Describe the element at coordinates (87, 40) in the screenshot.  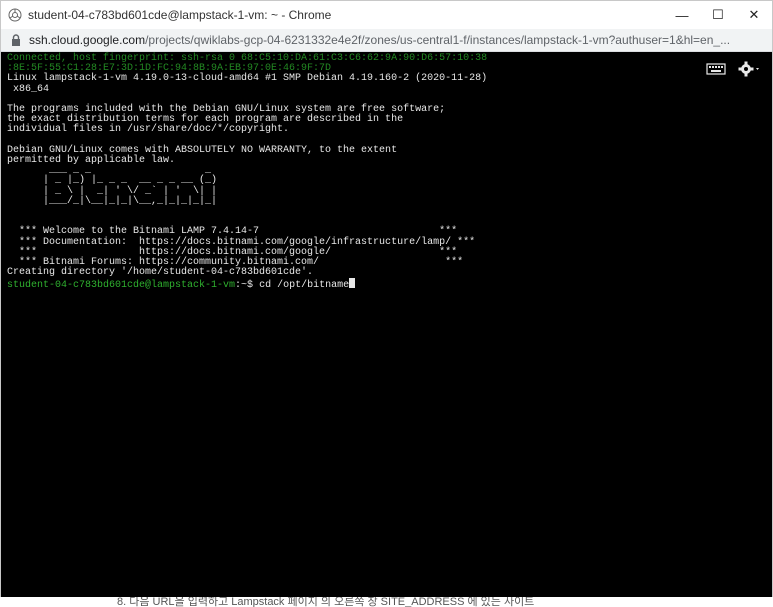
I see `url-host: ssh.cloud.google.com` at that location.